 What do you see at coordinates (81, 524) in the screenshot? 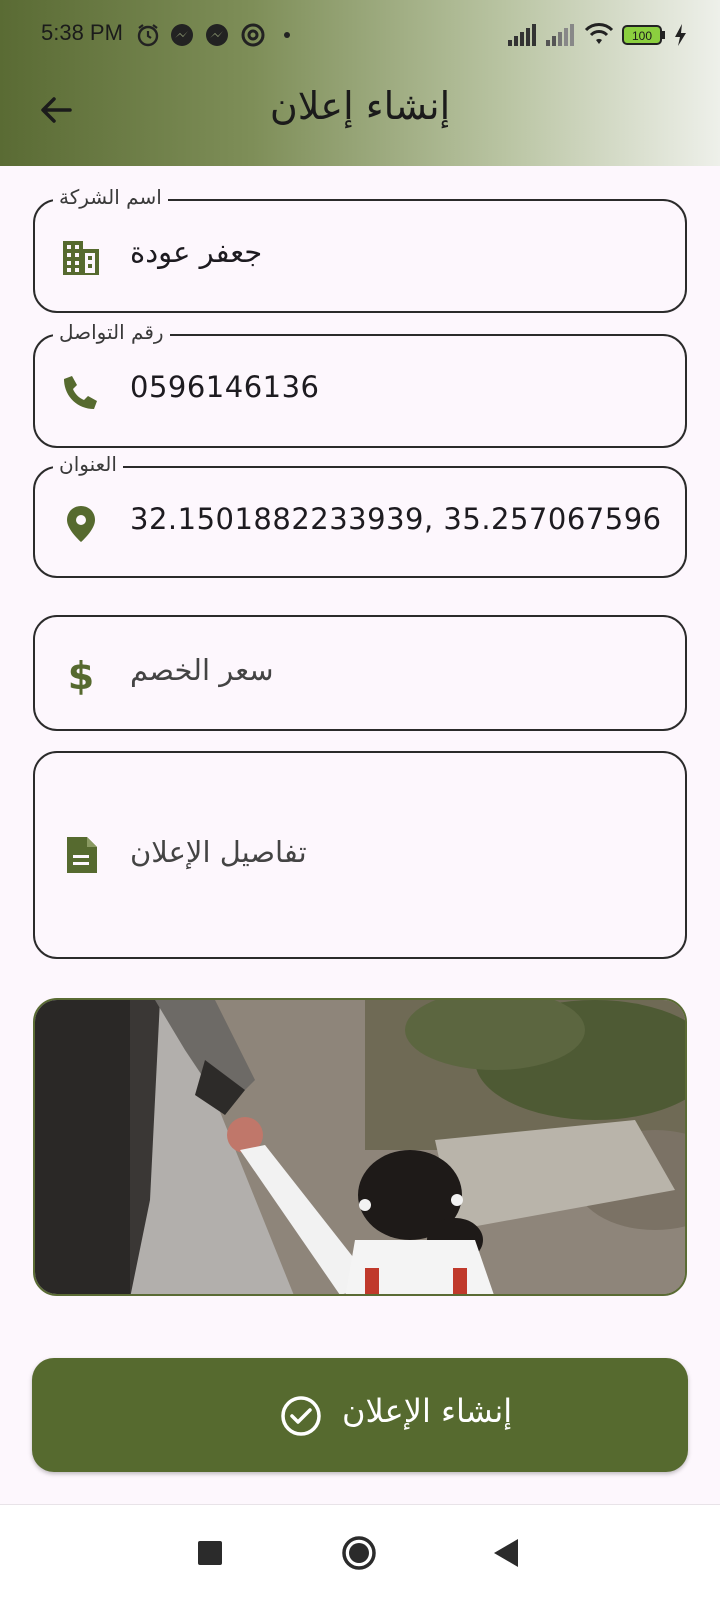
I see `location-pin-icon` at bounding box center [81, 524].